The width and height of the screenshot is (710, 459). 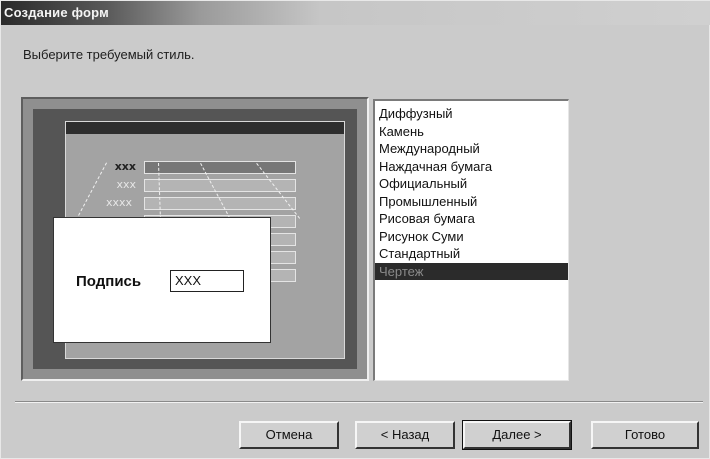 I want to click on preview-field-label: xxxx, so click(x=118, y=202).